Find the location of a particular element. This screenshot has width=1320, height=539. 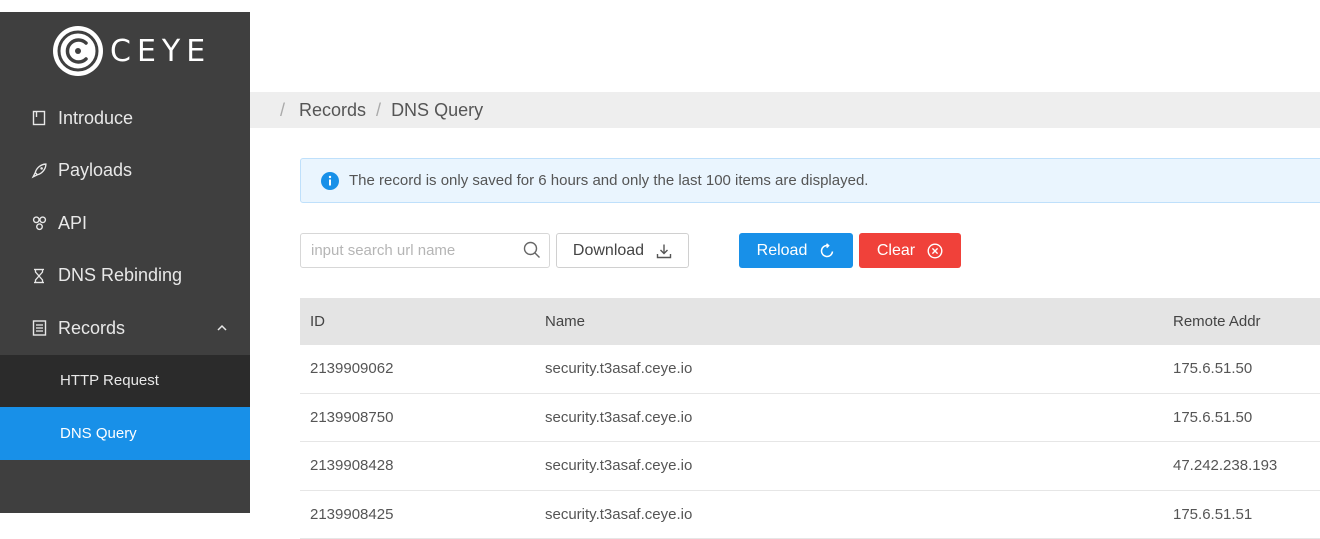

sidebar-item-label: Records is located at coordinates (91, 328).